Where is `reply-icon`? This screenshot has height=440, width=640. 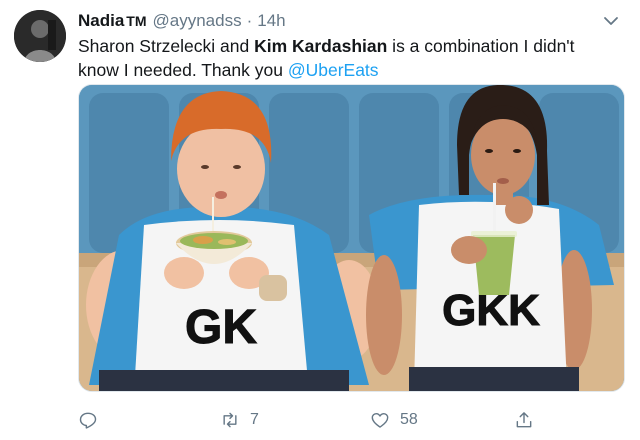
reply-icon is located at coordinates (88, 420).